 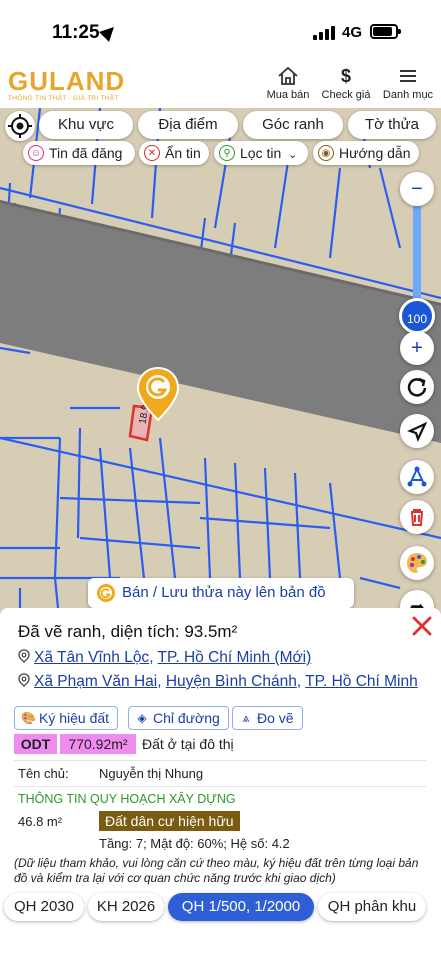 I want to click on address-new: Xã Tân Vĩnh Lộc, TP. Hồ Chí Minh (Mới), so click(x=164, y=658).